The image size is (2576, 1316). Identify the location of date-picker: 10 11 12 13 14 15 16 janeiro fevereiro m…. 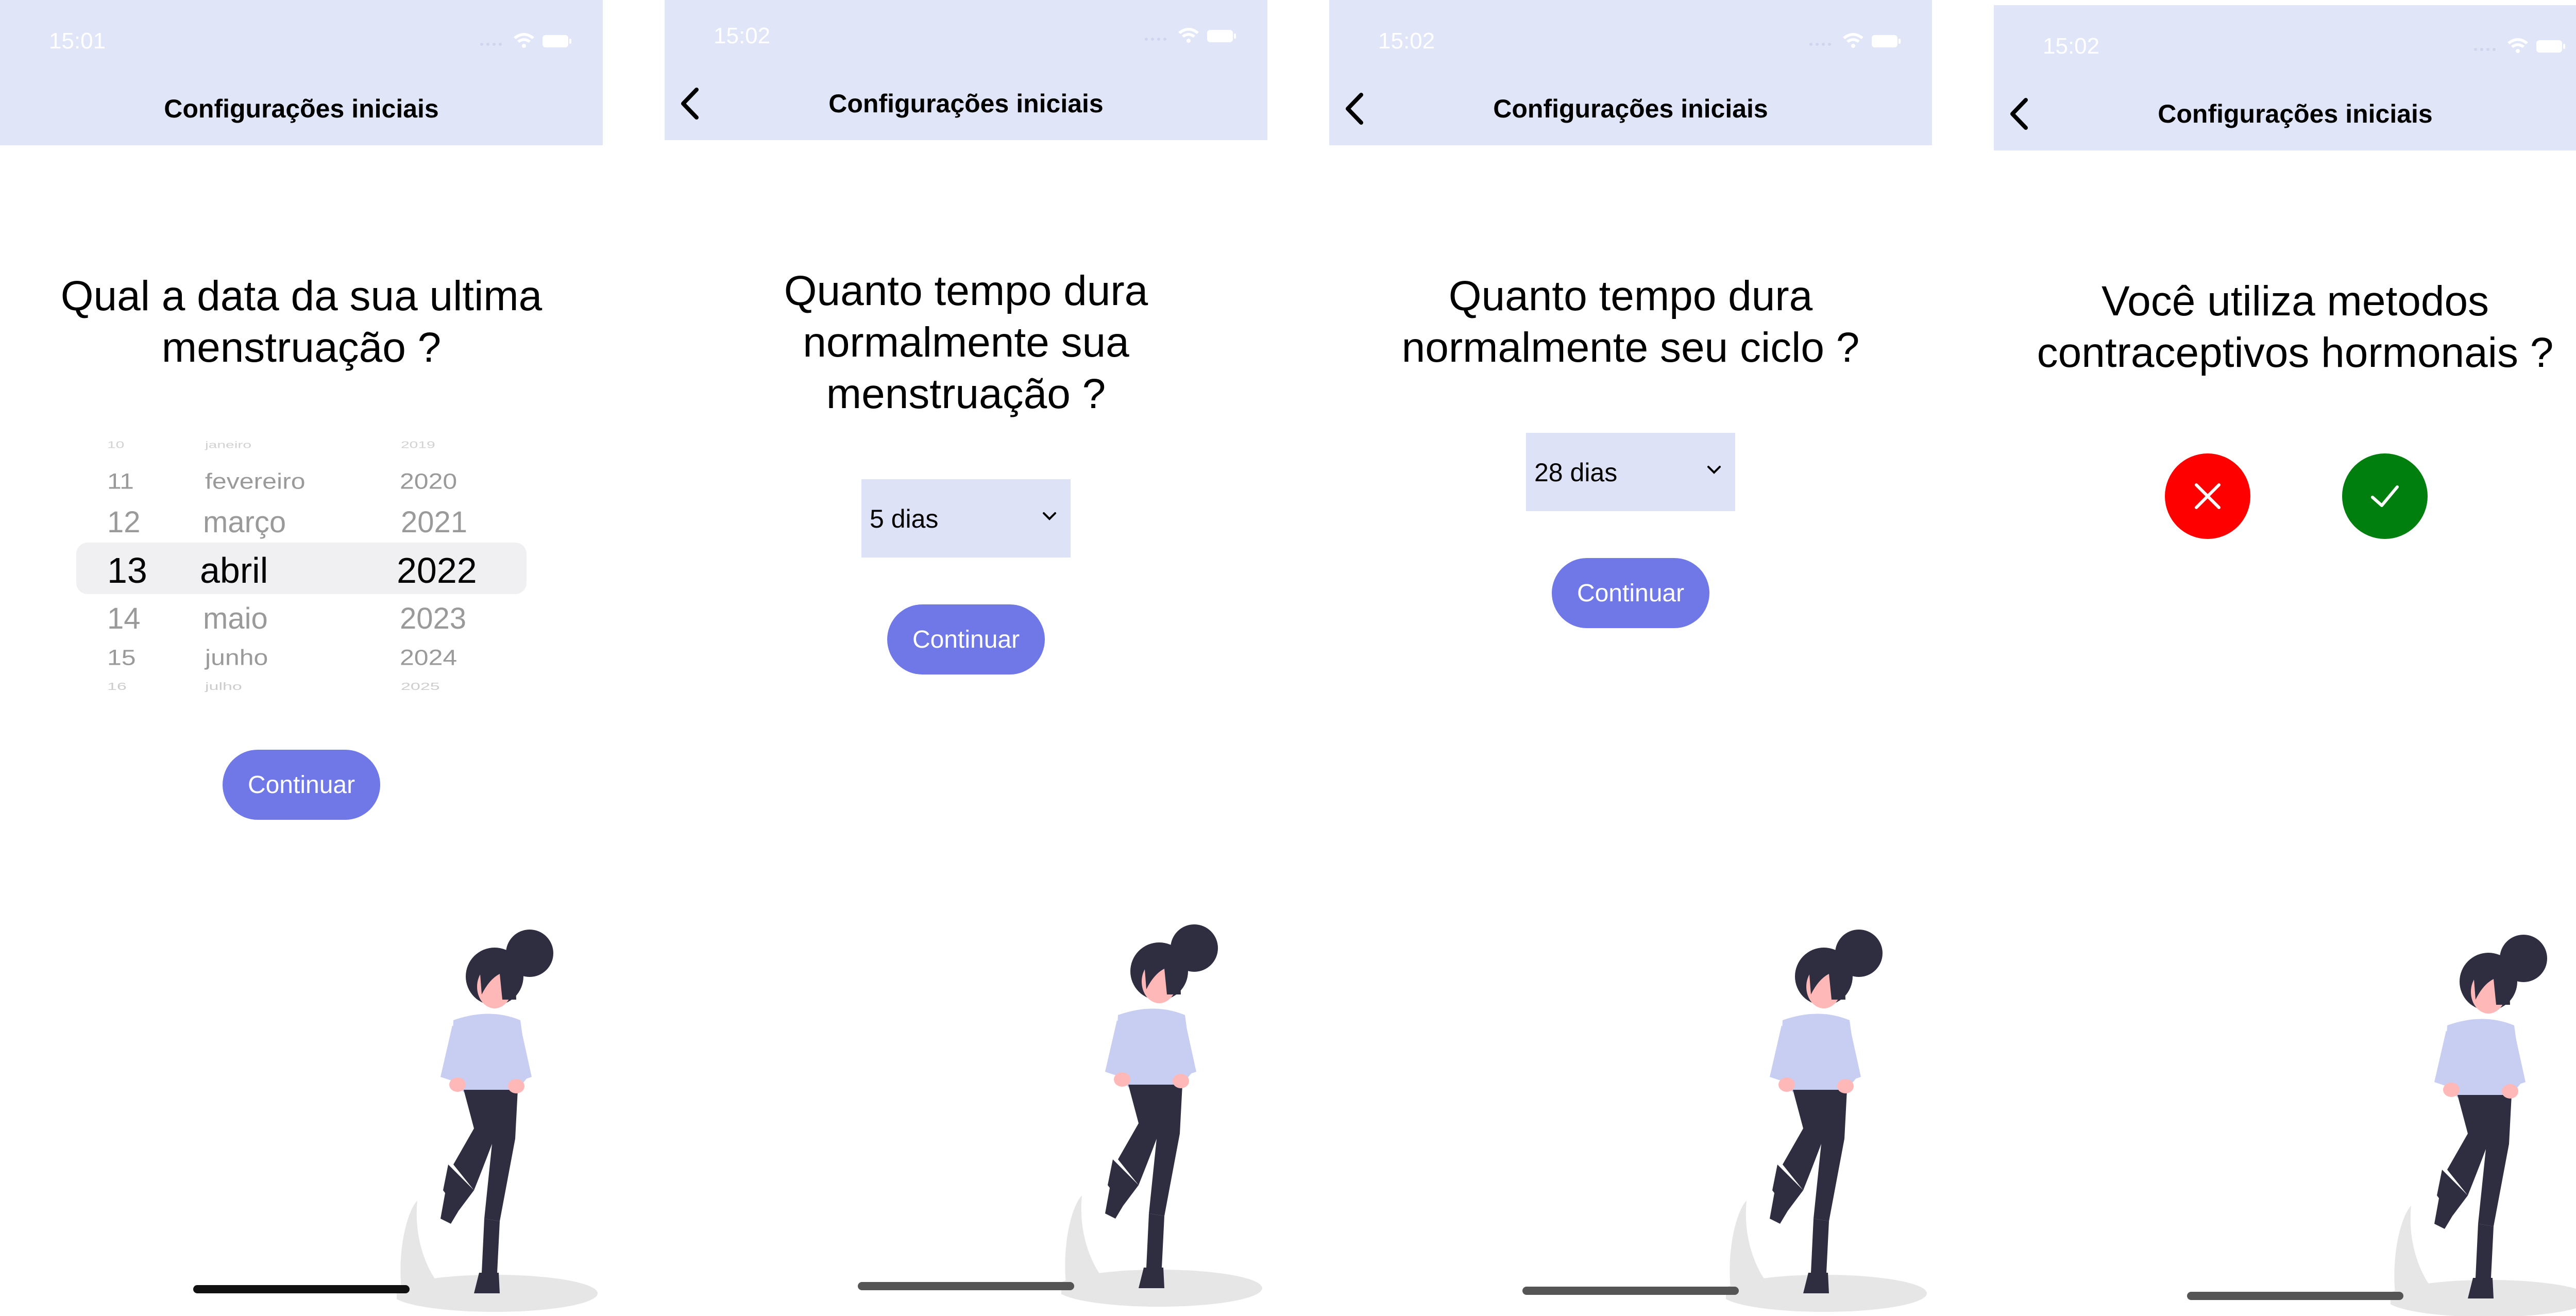
(301, 569).